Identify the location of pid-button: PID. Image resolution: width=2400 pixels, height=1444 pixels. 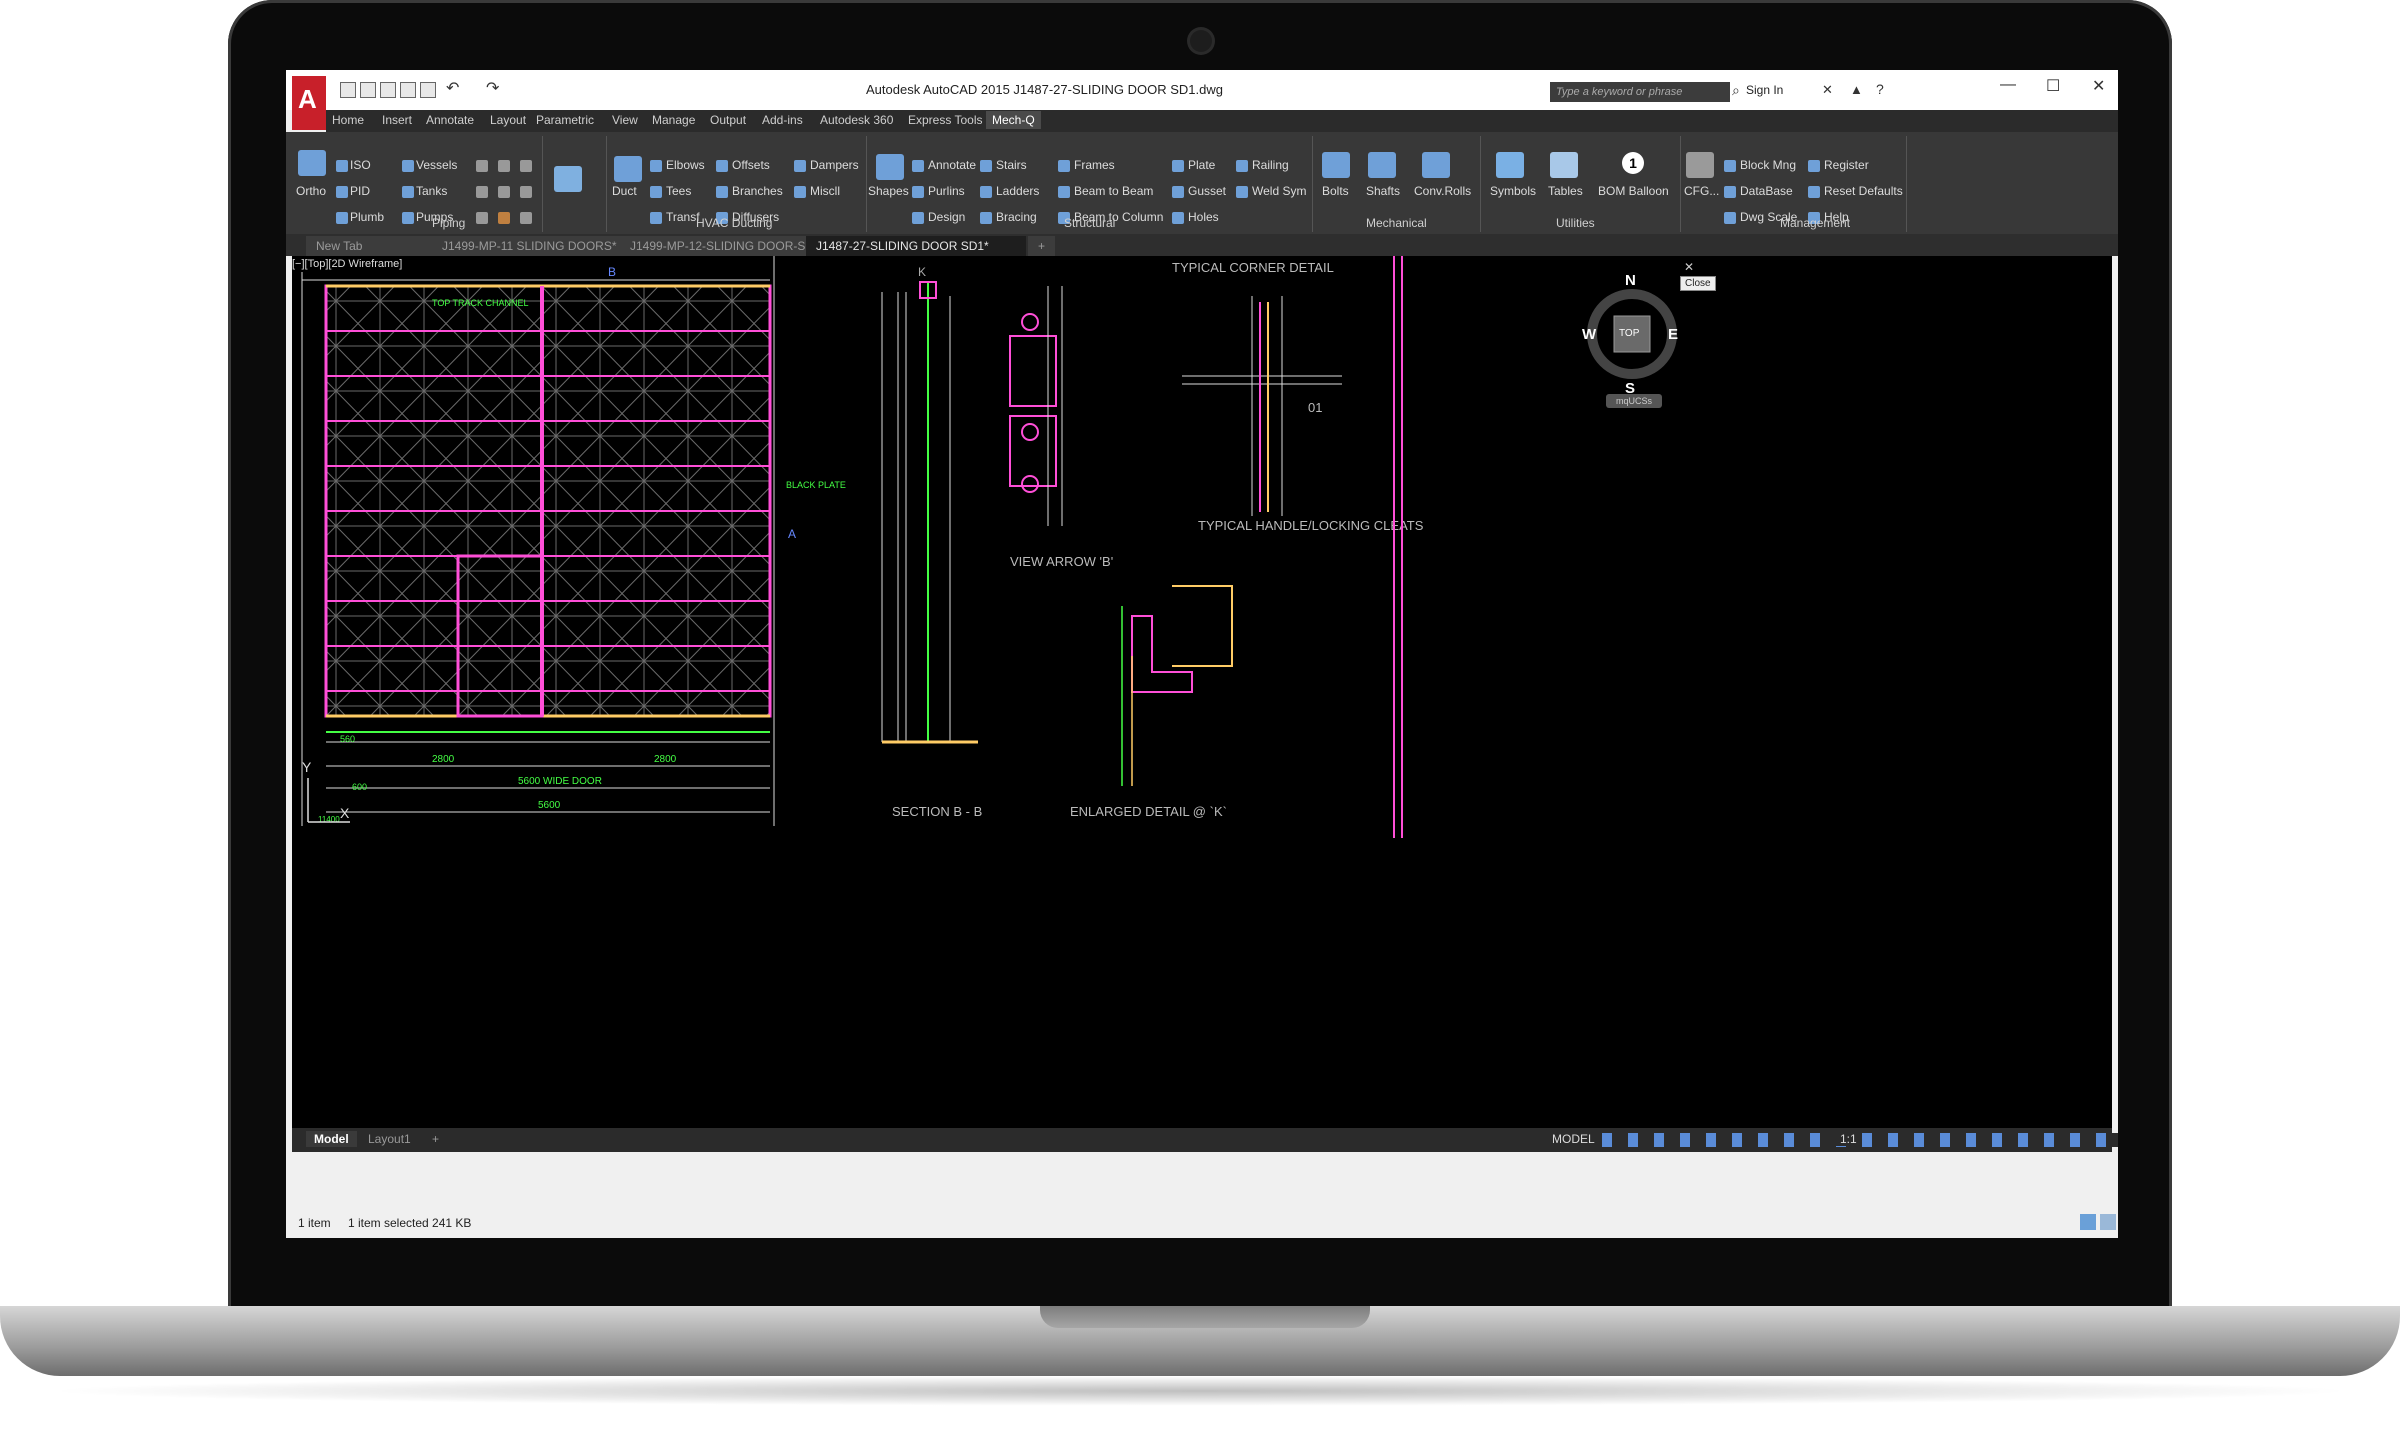
(360, 191).